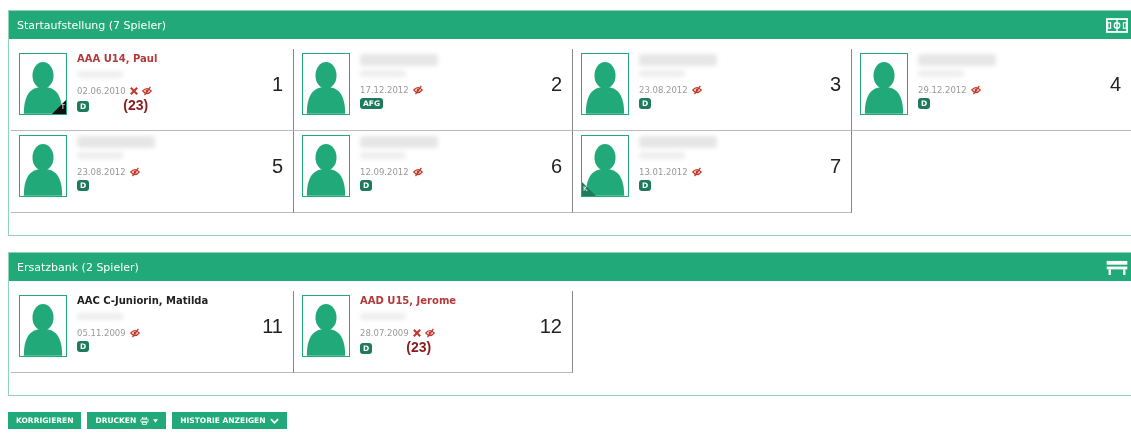 The width and height of the screenshot is (1131, 436). What do you see at coordinates (556, 84) in the screenshot?
I see `shirt-number: 2` at bounding box center [556, 84].